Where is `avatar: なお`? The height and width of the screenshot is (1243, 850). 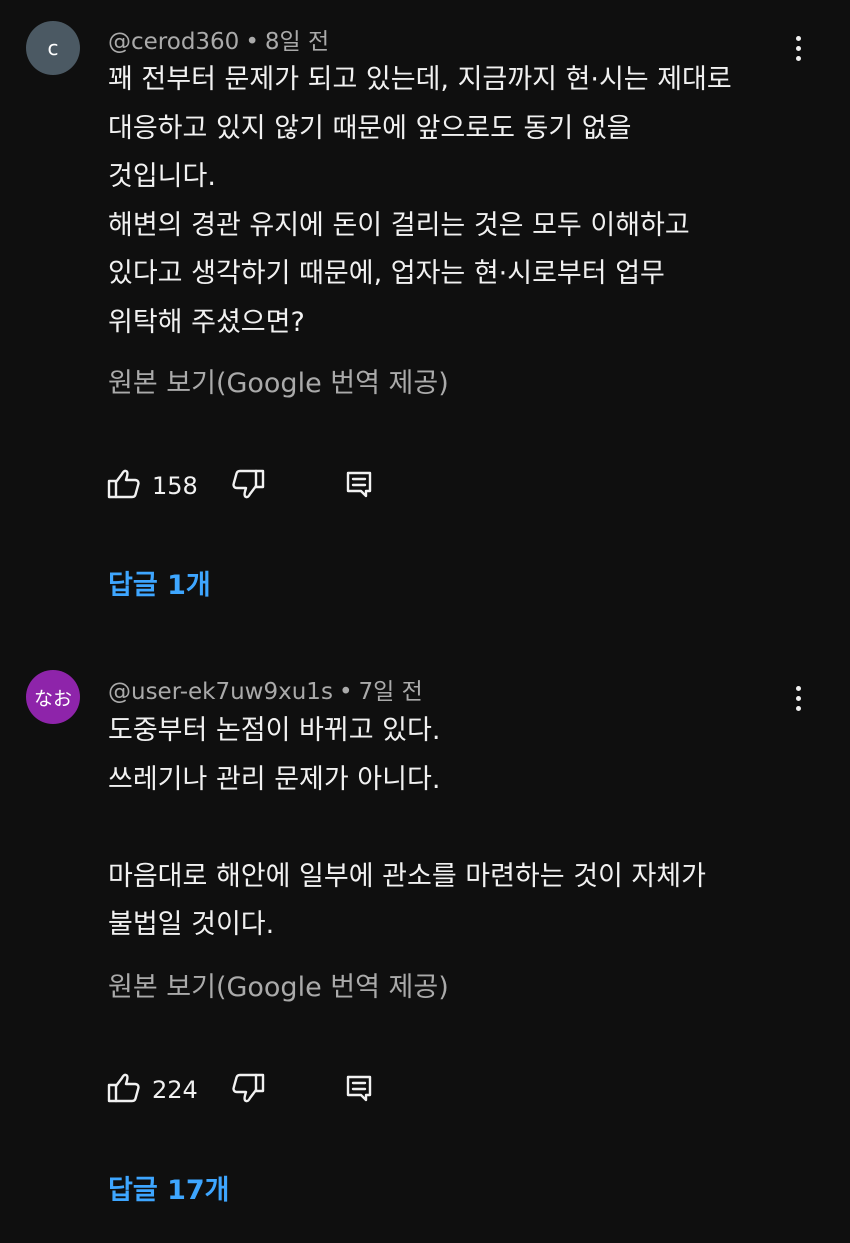
avatar: なお is located at coordinates (53, 697).